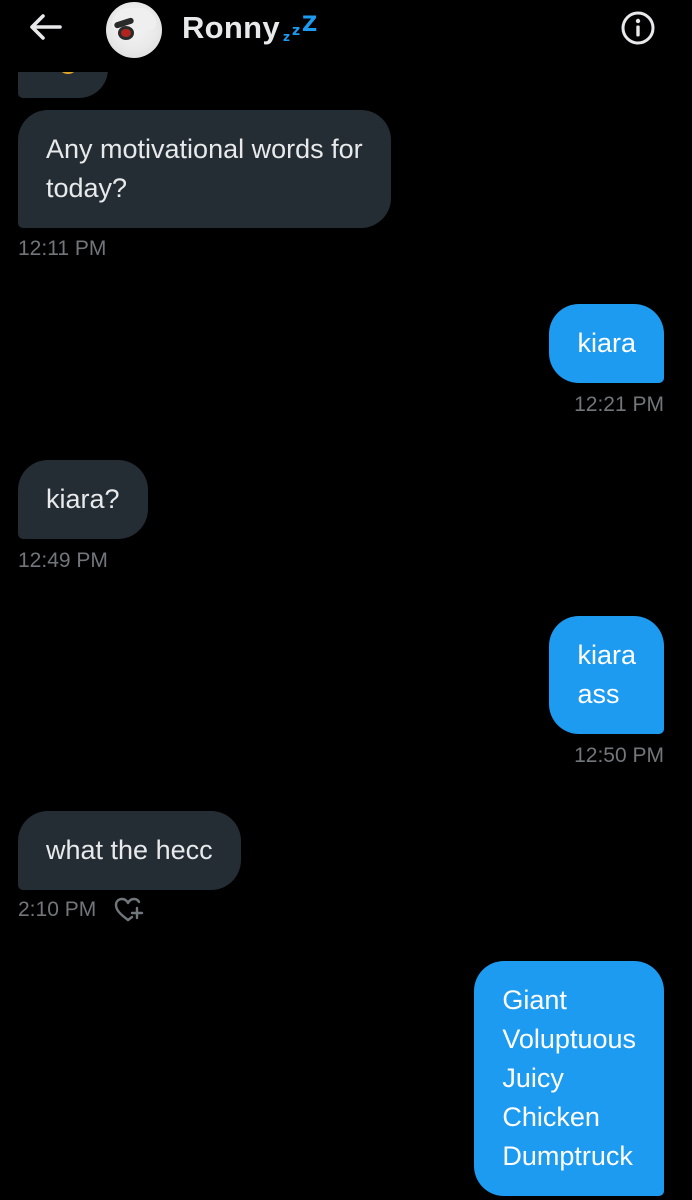 This screenshot has height=1200, width=692. What do you see at coordinates (598, 694) in the screenshot?
I see `message-line: ass` at bounding box center [598, 694].